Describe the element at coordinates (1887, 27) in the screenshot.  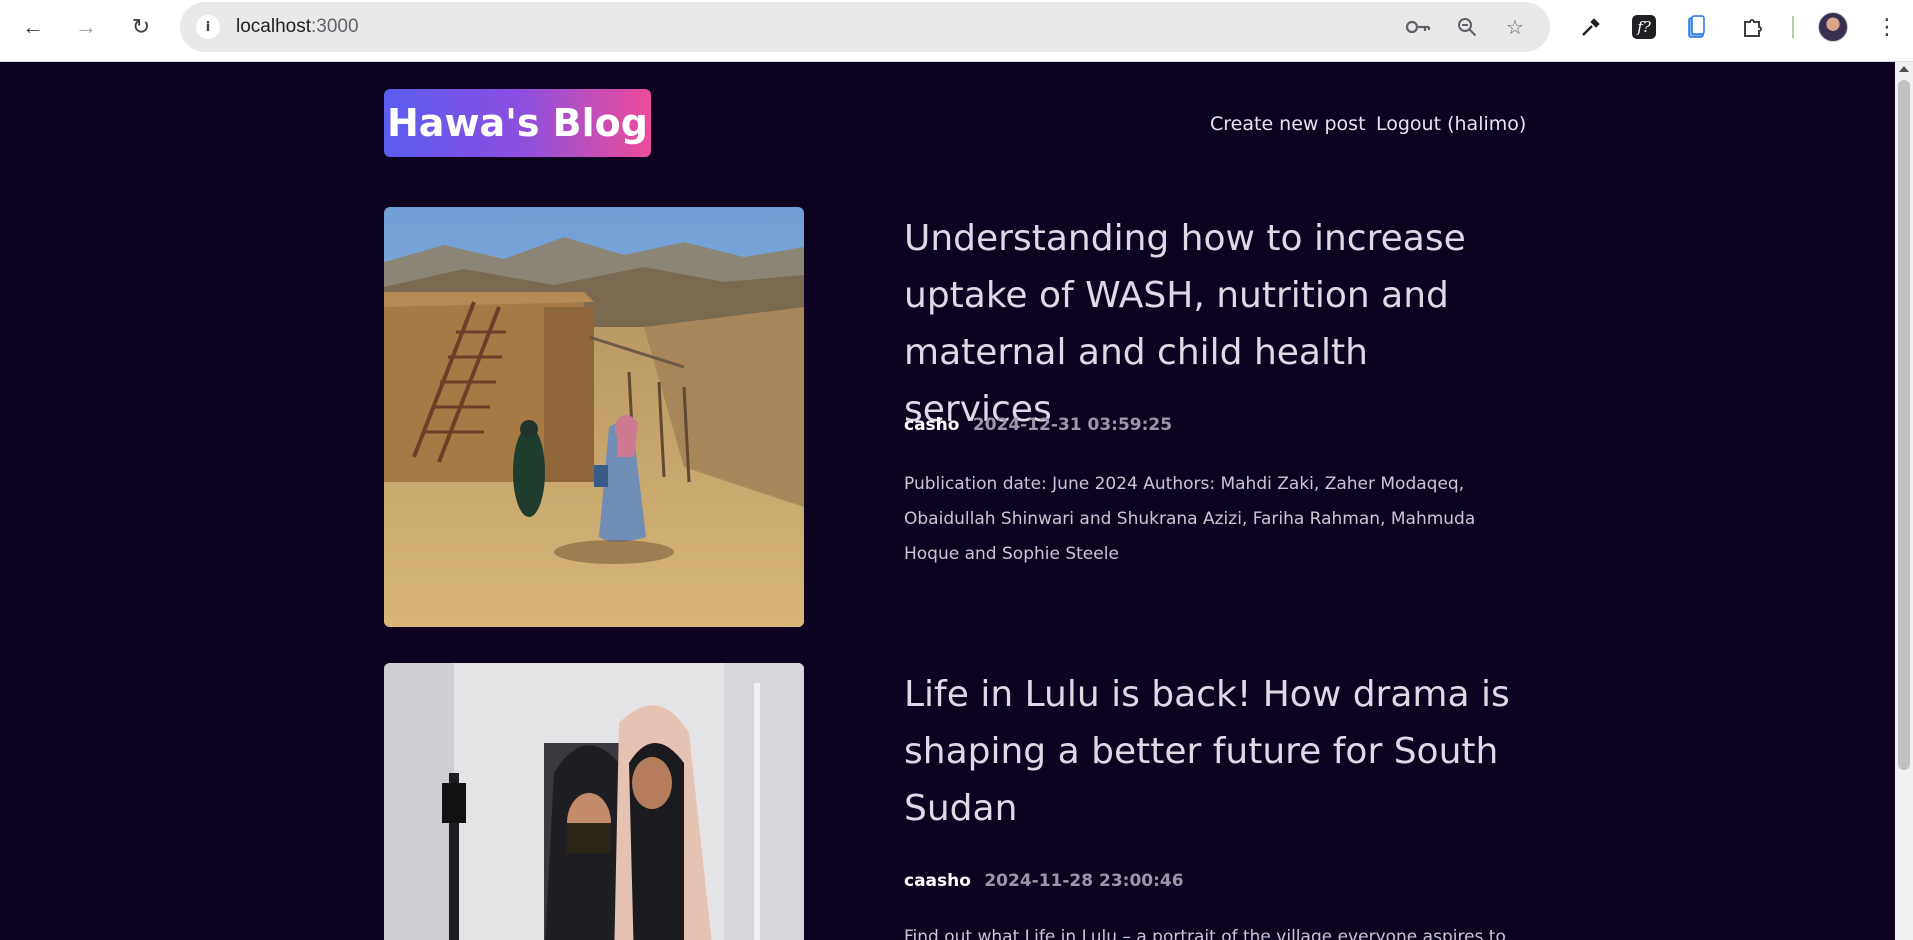
I see `menu-kebab-icon: ⋮` at that location.